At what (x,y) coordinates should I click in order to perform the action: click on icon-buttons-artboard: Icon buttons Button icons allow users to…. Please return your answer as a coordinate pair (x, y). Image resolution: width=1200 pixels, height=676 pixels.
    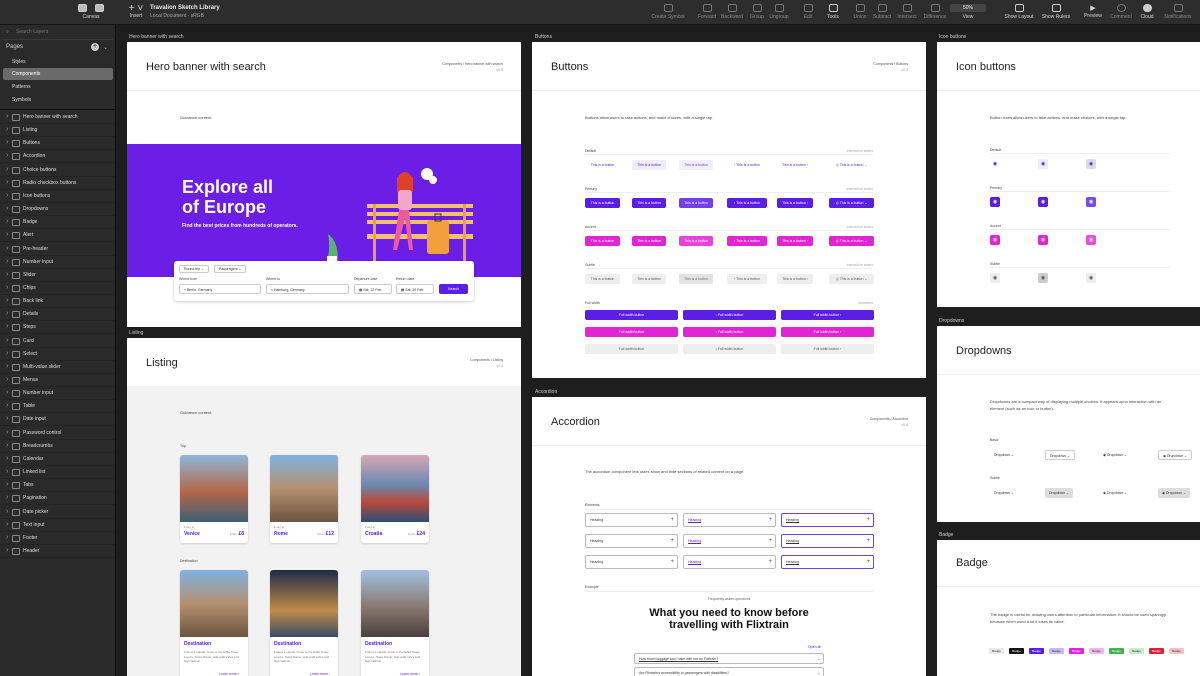
    Looking at the image, I should click on (1068, 174).